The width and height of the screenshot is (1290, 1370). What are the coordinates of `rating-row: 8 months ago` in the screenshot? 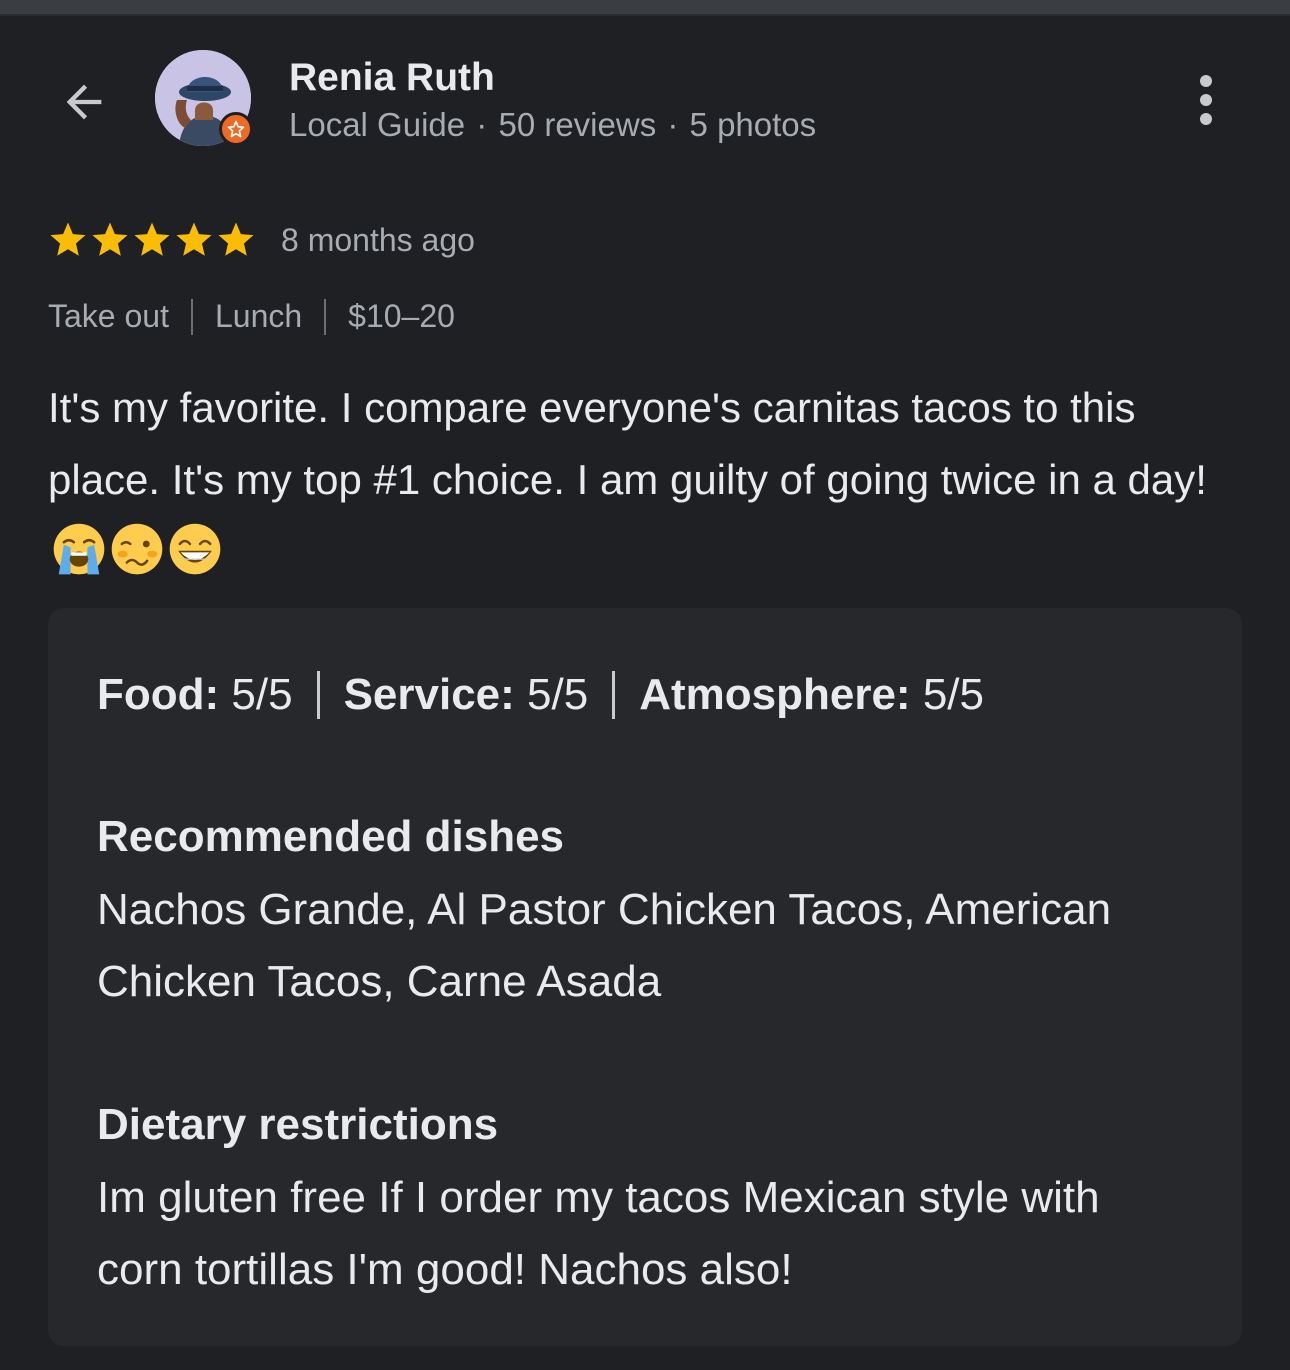 It's located at (261, 240).